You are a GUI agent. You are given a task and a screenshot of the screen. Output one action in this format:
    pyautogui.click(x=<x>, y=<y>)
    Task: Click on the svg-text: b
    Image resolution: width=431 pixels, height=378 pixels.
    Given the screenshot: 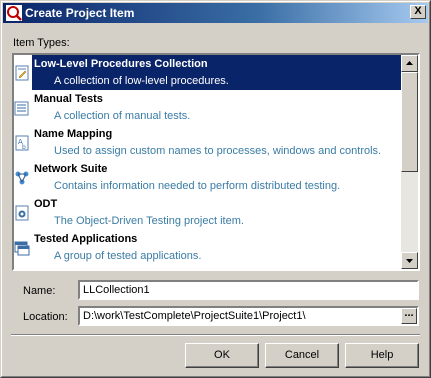 What is the action you would take?
    pyautogui.click(x=24, y=147)
    